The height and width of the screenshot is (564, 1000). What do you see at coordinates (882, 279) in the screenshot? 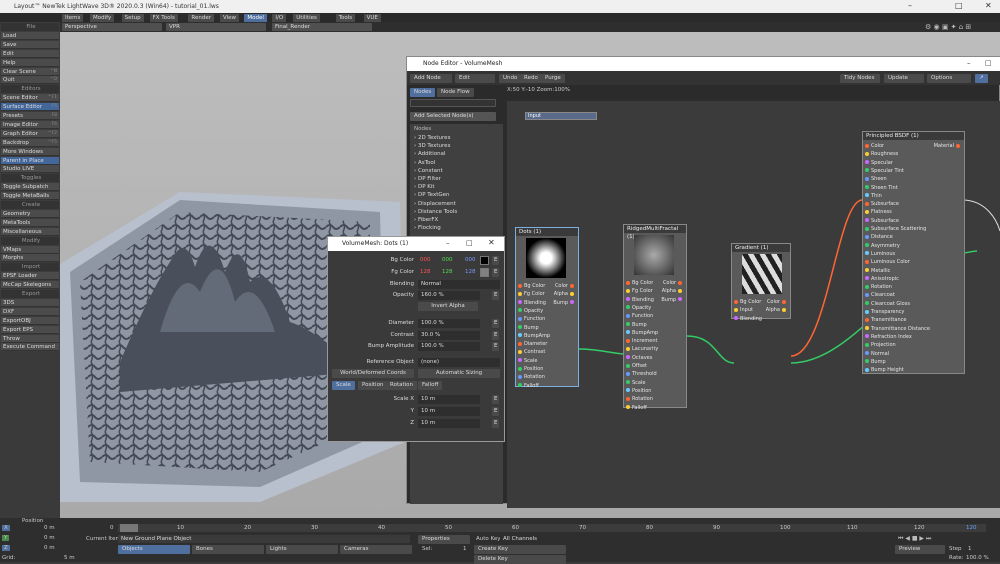
I see `input-port: Anisotropic` at bounding box center [882, 279].